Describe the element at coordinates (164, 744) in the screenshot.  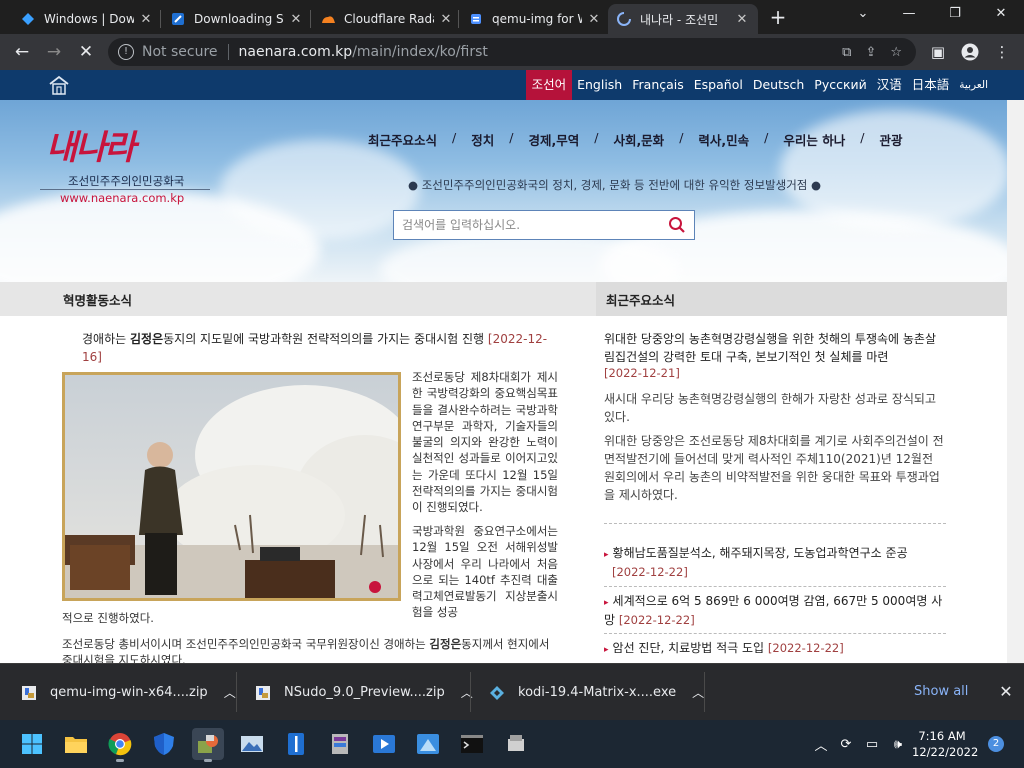
I see `security-shield-icon` at that location.